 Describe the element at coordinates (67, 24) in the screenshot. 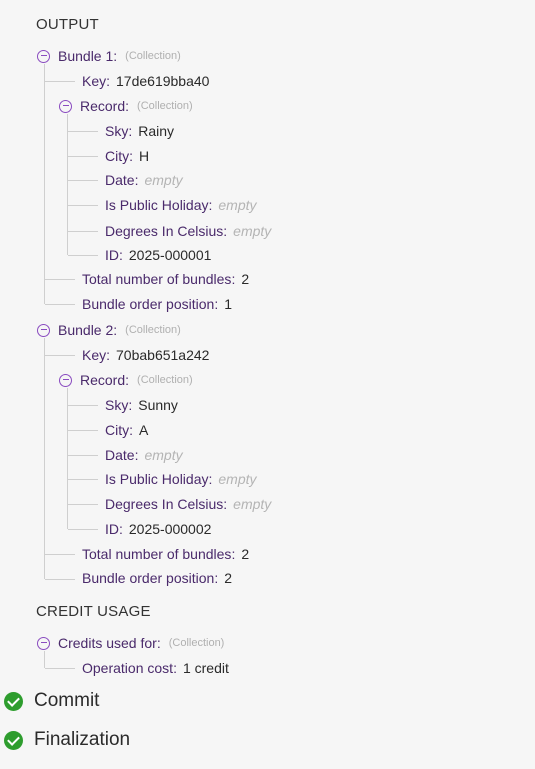

I see `output-section-title: OUTPUT` at that location.